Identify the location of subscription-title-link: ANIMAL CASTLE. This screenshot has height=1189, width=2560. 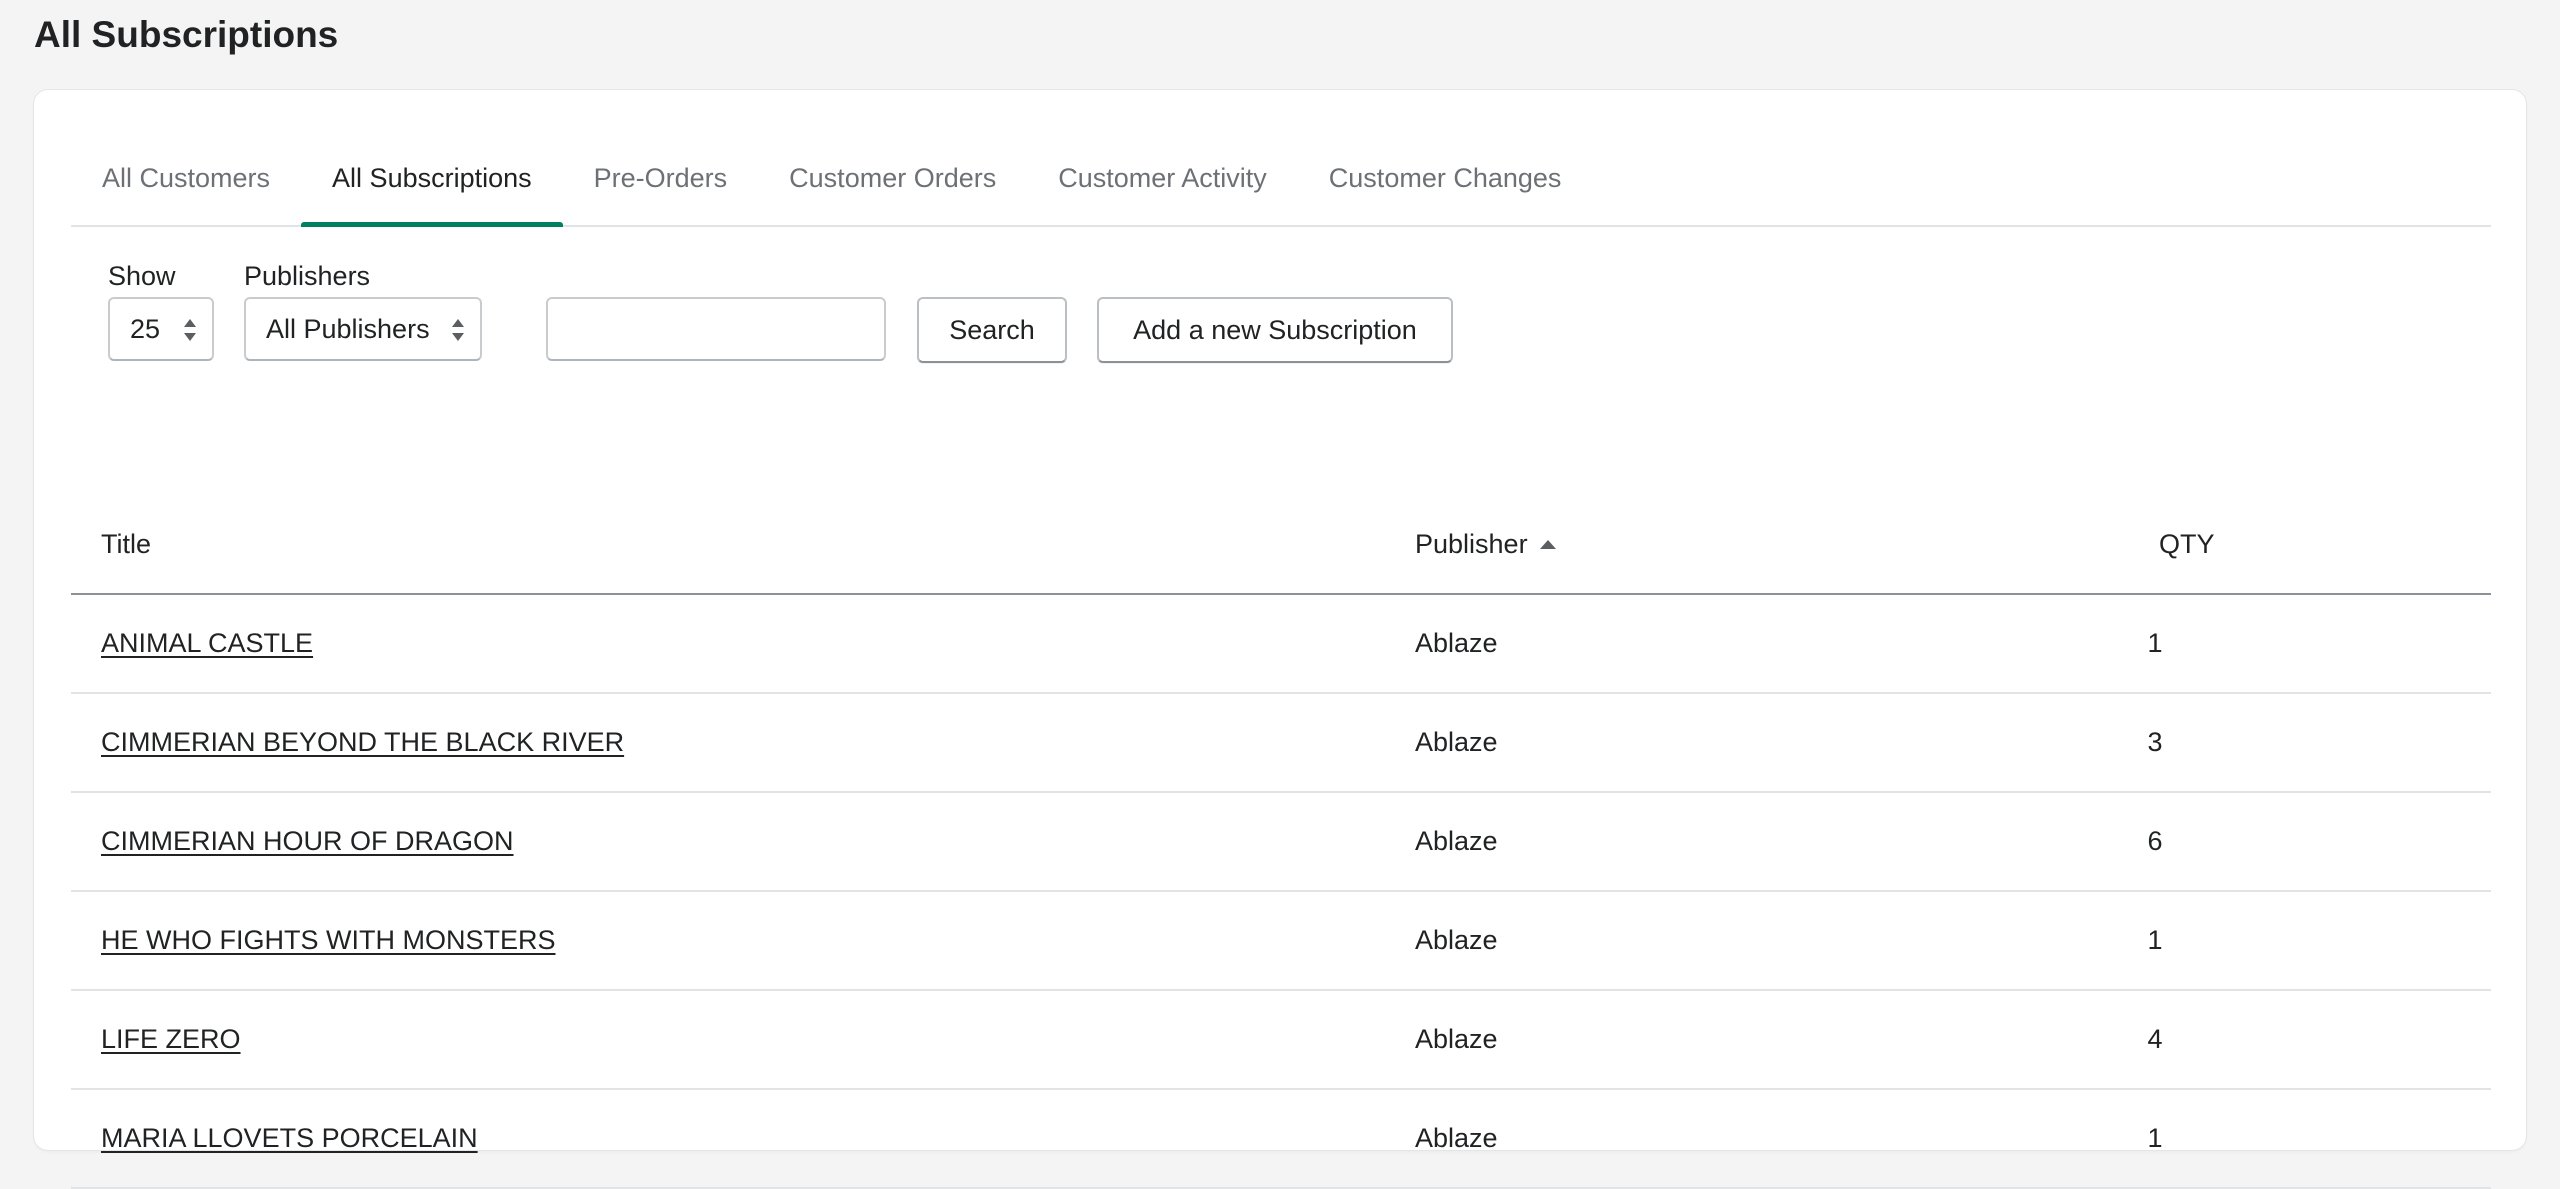
(207, 643).